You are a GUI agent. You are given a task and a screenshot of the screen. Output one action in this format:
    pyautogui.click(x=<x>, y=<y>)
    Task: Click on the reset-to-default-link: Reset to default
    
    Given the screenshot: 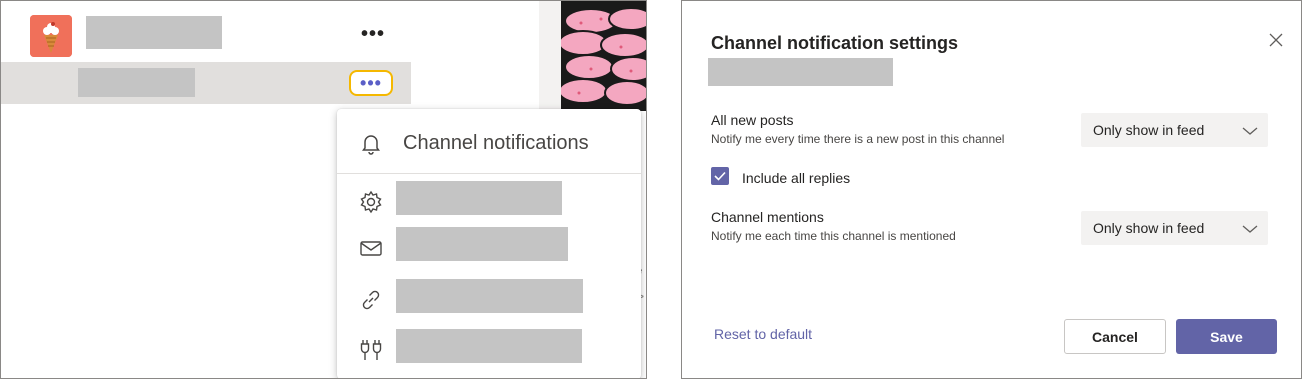 What is the action you would take?
    pyautogui.click(x=763, y=334)
    